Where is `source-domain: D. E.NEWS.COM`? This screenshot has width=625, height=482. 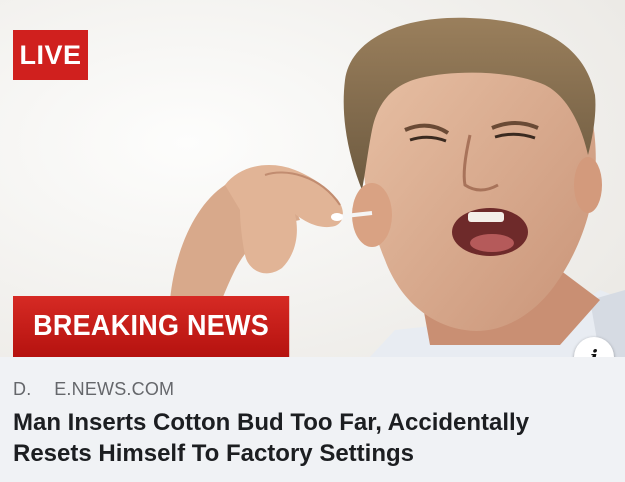
source-domain: D. E.NEWS.COM is located at coordinates (94, 389).